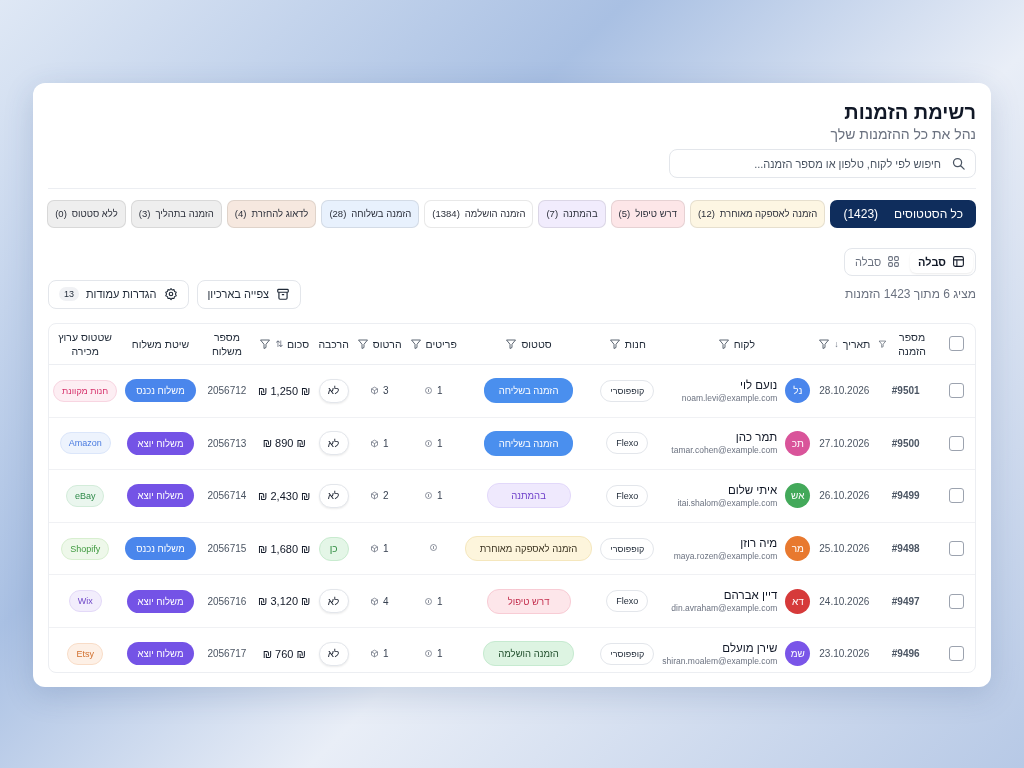  I want to click on order-number: #9497, so click(905, 601).